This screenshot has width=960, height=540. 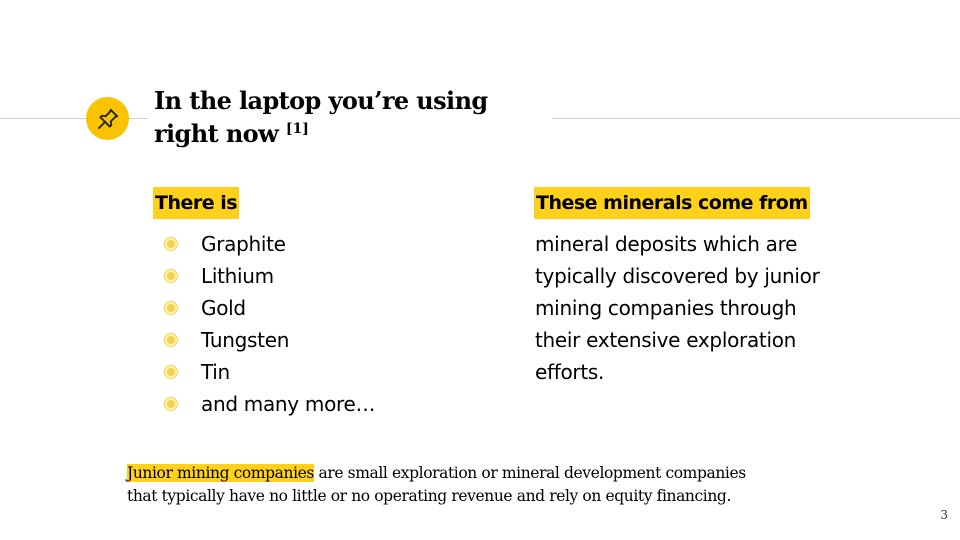 What do you see at coordinates (269, 372) in the screenshot?
I see `list-item: Tin` at bounding box center [269, 372].